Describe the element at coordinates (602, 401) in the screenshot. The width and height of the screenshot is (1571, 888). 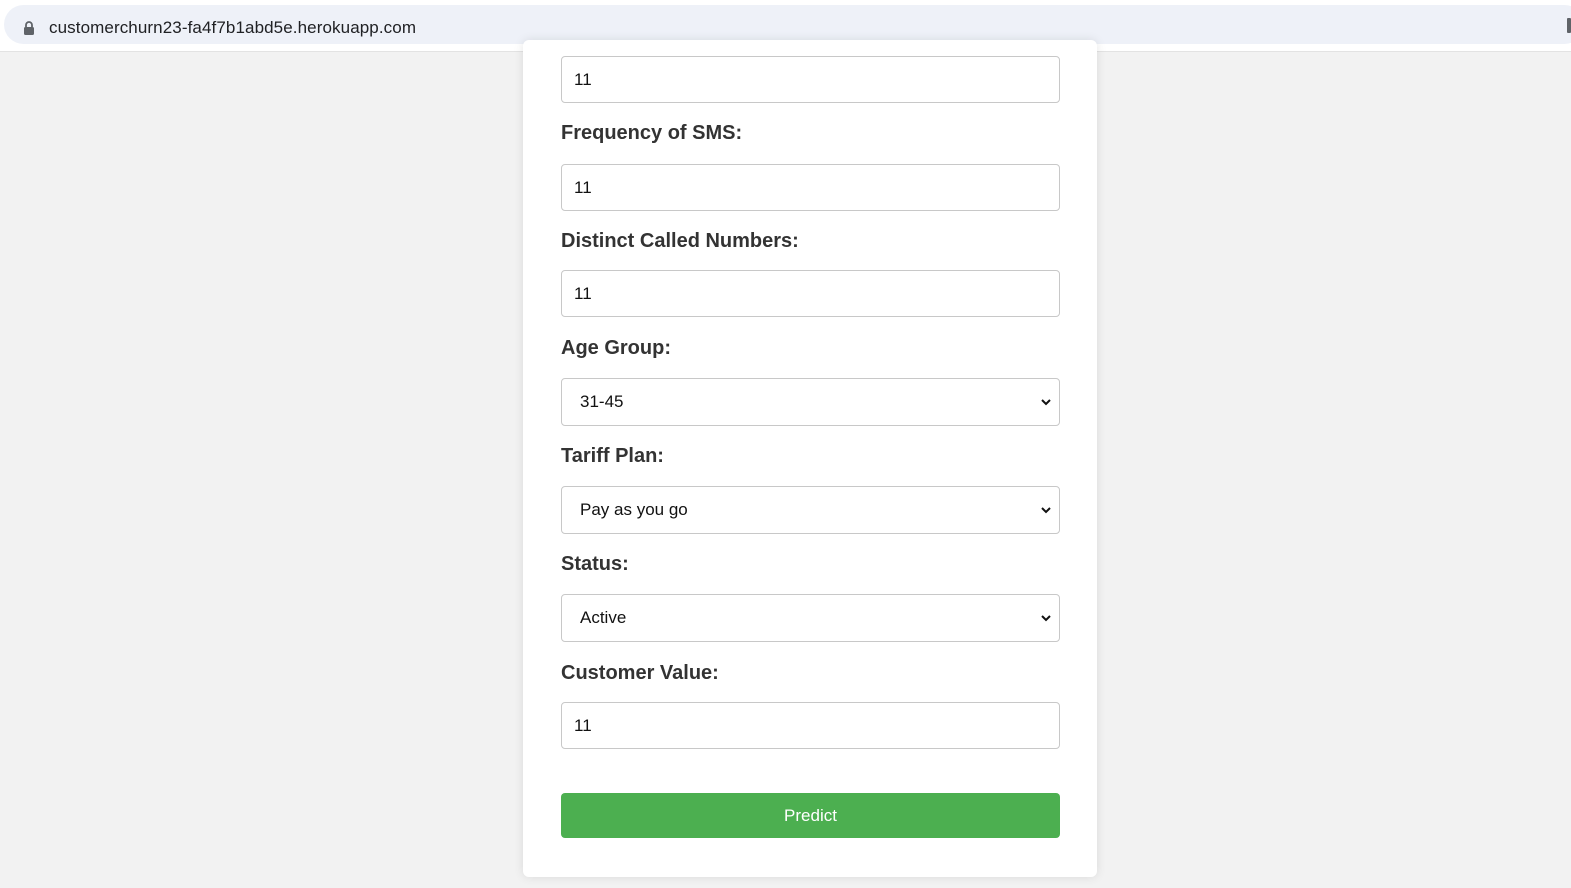
I see `age-group-selected-value: 31-45` at that location.